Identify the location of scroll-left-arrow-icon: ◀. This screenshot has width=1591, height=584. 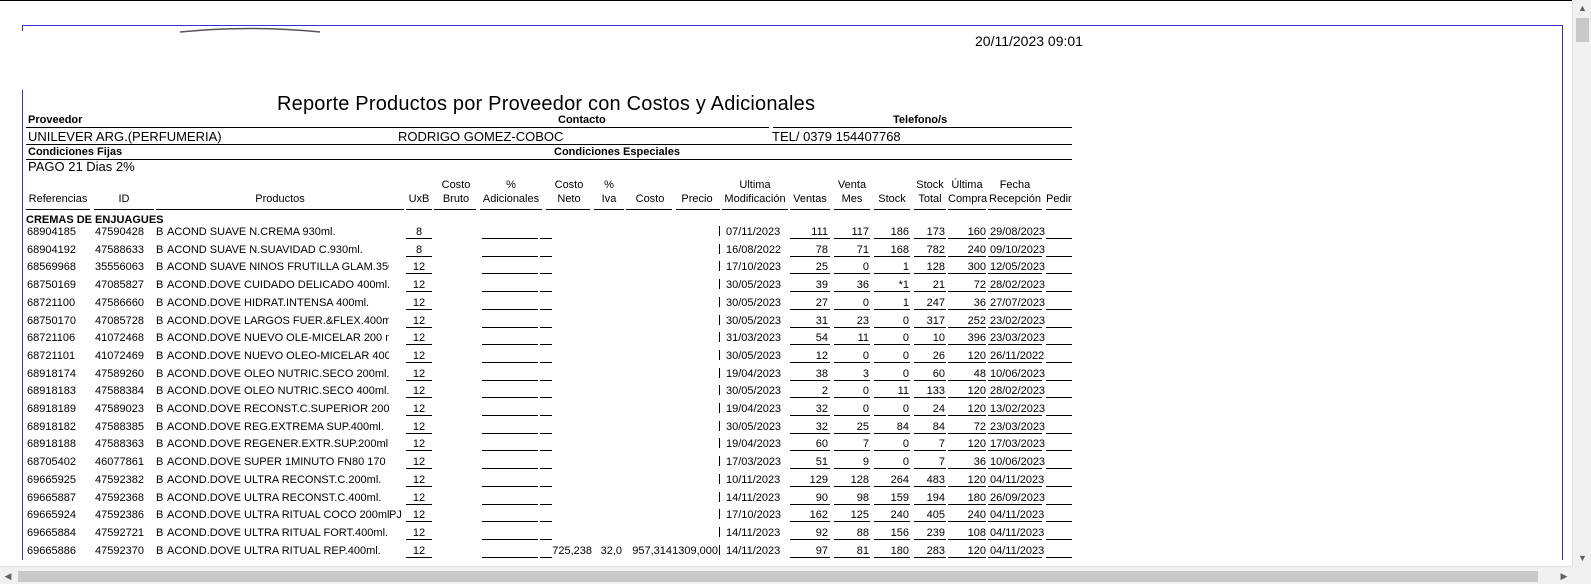
(8, 575).